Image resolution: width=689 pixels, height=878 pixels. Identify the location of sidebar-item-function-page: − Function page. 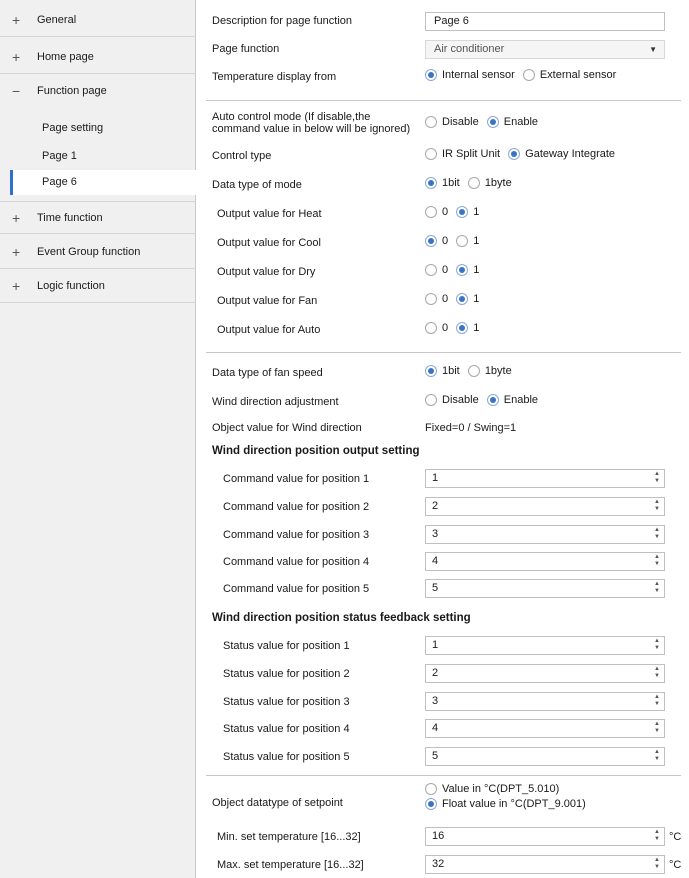
(98, 91).